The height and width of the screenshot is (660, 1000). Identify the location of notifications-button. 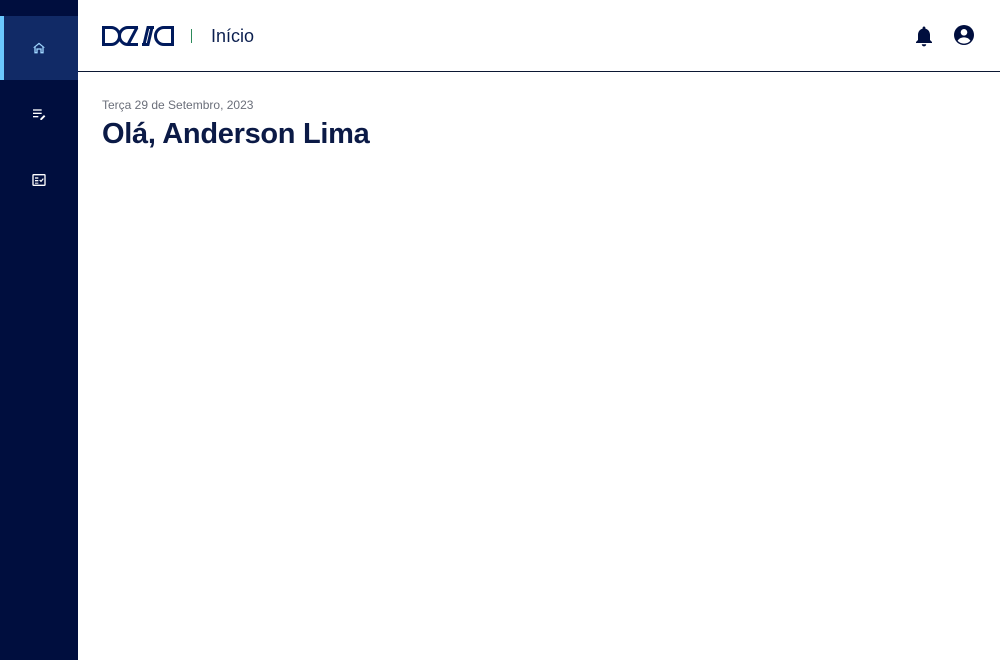
(924, 38).